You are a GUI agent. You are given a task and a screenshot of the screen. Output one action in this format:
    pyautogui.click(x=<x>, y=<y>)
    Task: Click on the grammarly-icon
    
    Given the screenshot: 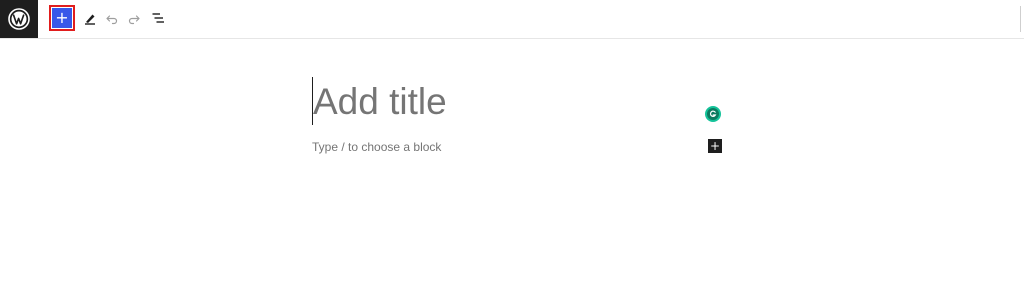 What is the action you would take?
    pyautogui.click(x=713, y=114)
    